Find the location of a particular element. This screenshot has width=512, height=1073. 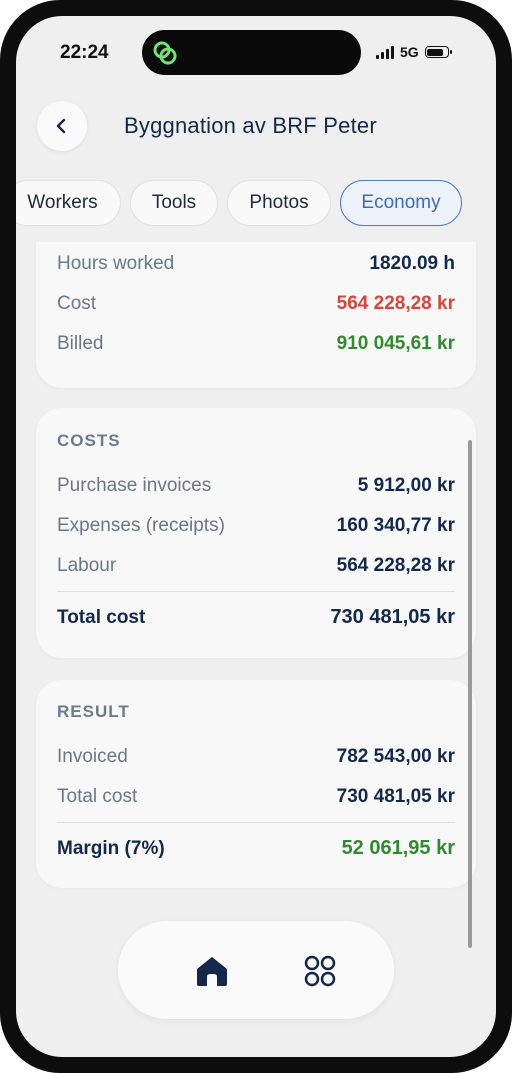

status-indicators: 5G is located at coordinates (414, 52).